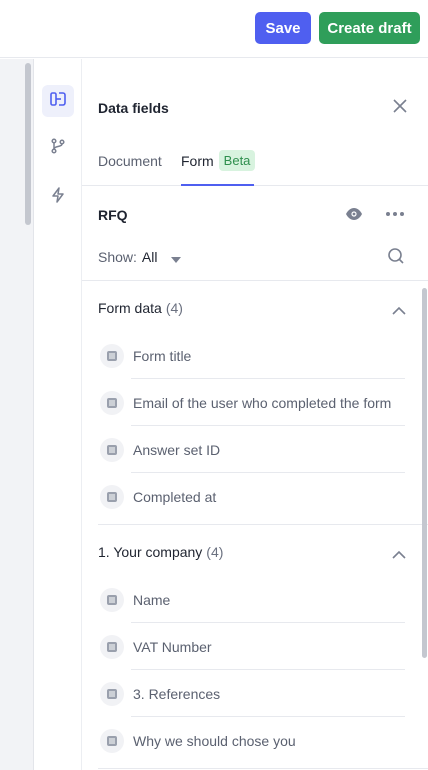 This screenshot has height=770, width=428. Describe the element at coordinates (130, 161) in the screenshot. I see `tab-document: Document` at that location.